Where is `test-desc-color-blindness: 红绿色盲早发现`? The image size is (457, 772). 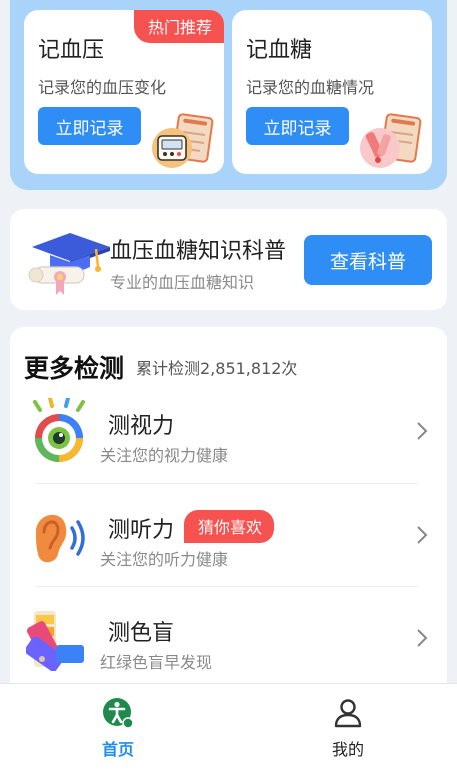 test-desc-color-blindness: 红绿色盲早发现 is located at coordinates (156, 662).